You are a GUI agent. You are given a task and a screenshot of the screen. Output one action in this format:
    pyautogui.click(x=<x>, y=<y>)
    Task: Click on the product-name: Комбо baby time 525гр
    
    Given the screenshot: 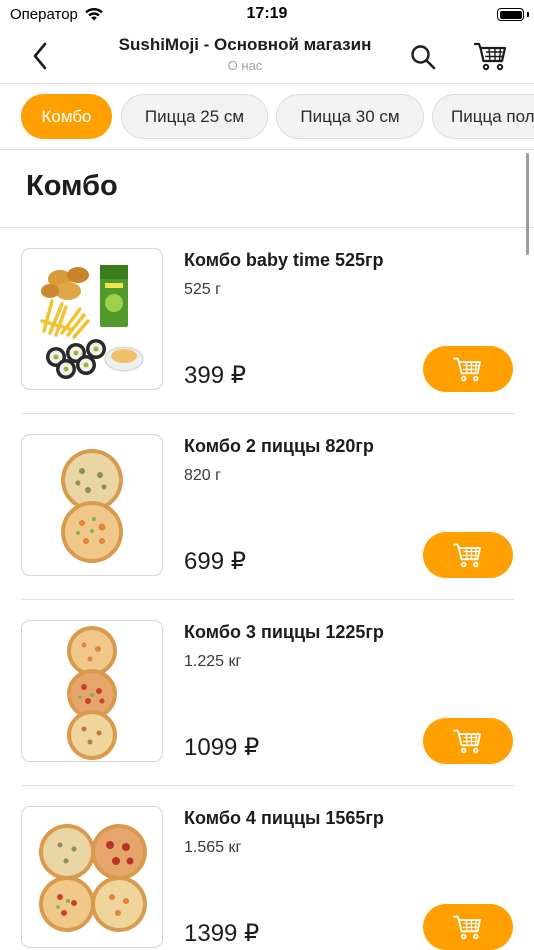 What is the action you would take?
    pyautogui.click(x=284, y=260)
    